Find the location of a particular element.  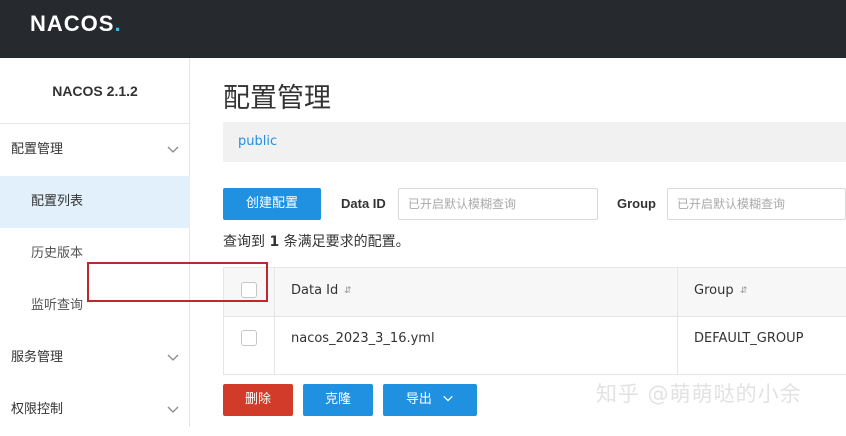

nacos-logo: NACOS. is located at coordinates (76, 24).